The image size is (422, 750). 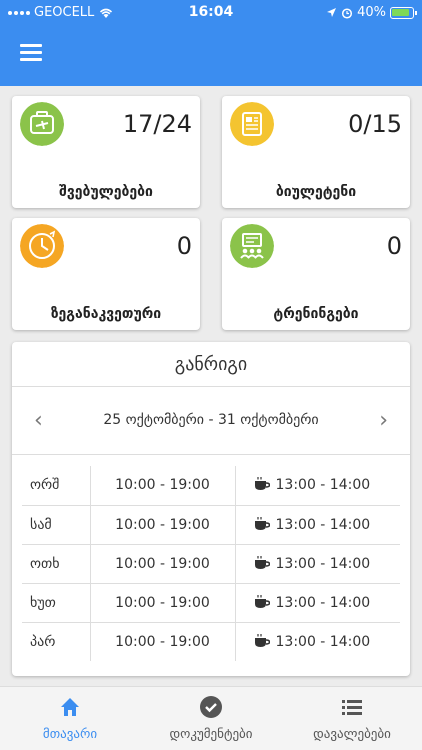 What do you see at coordinates (157, 124) in the screenshot?
I see `vacations-value: 17/24` at bounding box center [157, 124].